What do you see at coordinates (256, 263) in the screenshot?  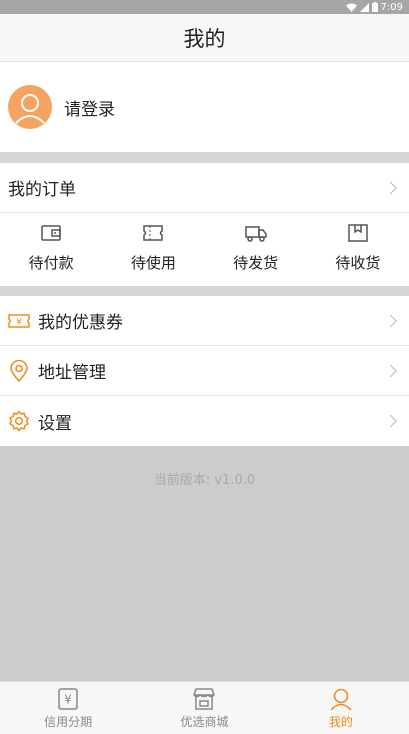 I see `order-type-label: 待发货` at bounding box center [256, 263].